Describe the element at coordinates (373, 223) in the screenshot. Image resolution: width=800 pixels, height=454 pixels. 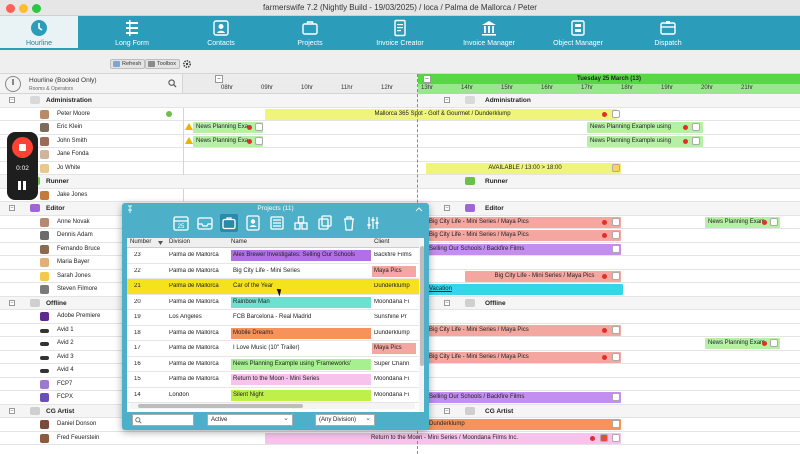
I see `sliders-icon` at that location.